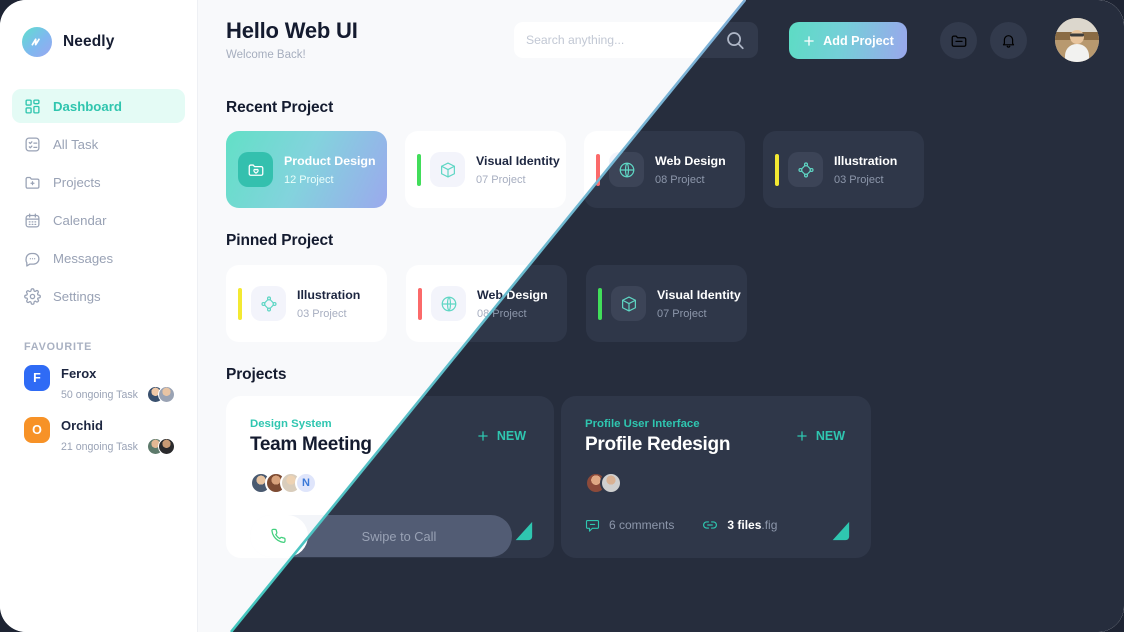 This screenshot has height=632, width=1124. I want to click on favourite-meta-row: 21 ongoing Task, so click(129, 446).